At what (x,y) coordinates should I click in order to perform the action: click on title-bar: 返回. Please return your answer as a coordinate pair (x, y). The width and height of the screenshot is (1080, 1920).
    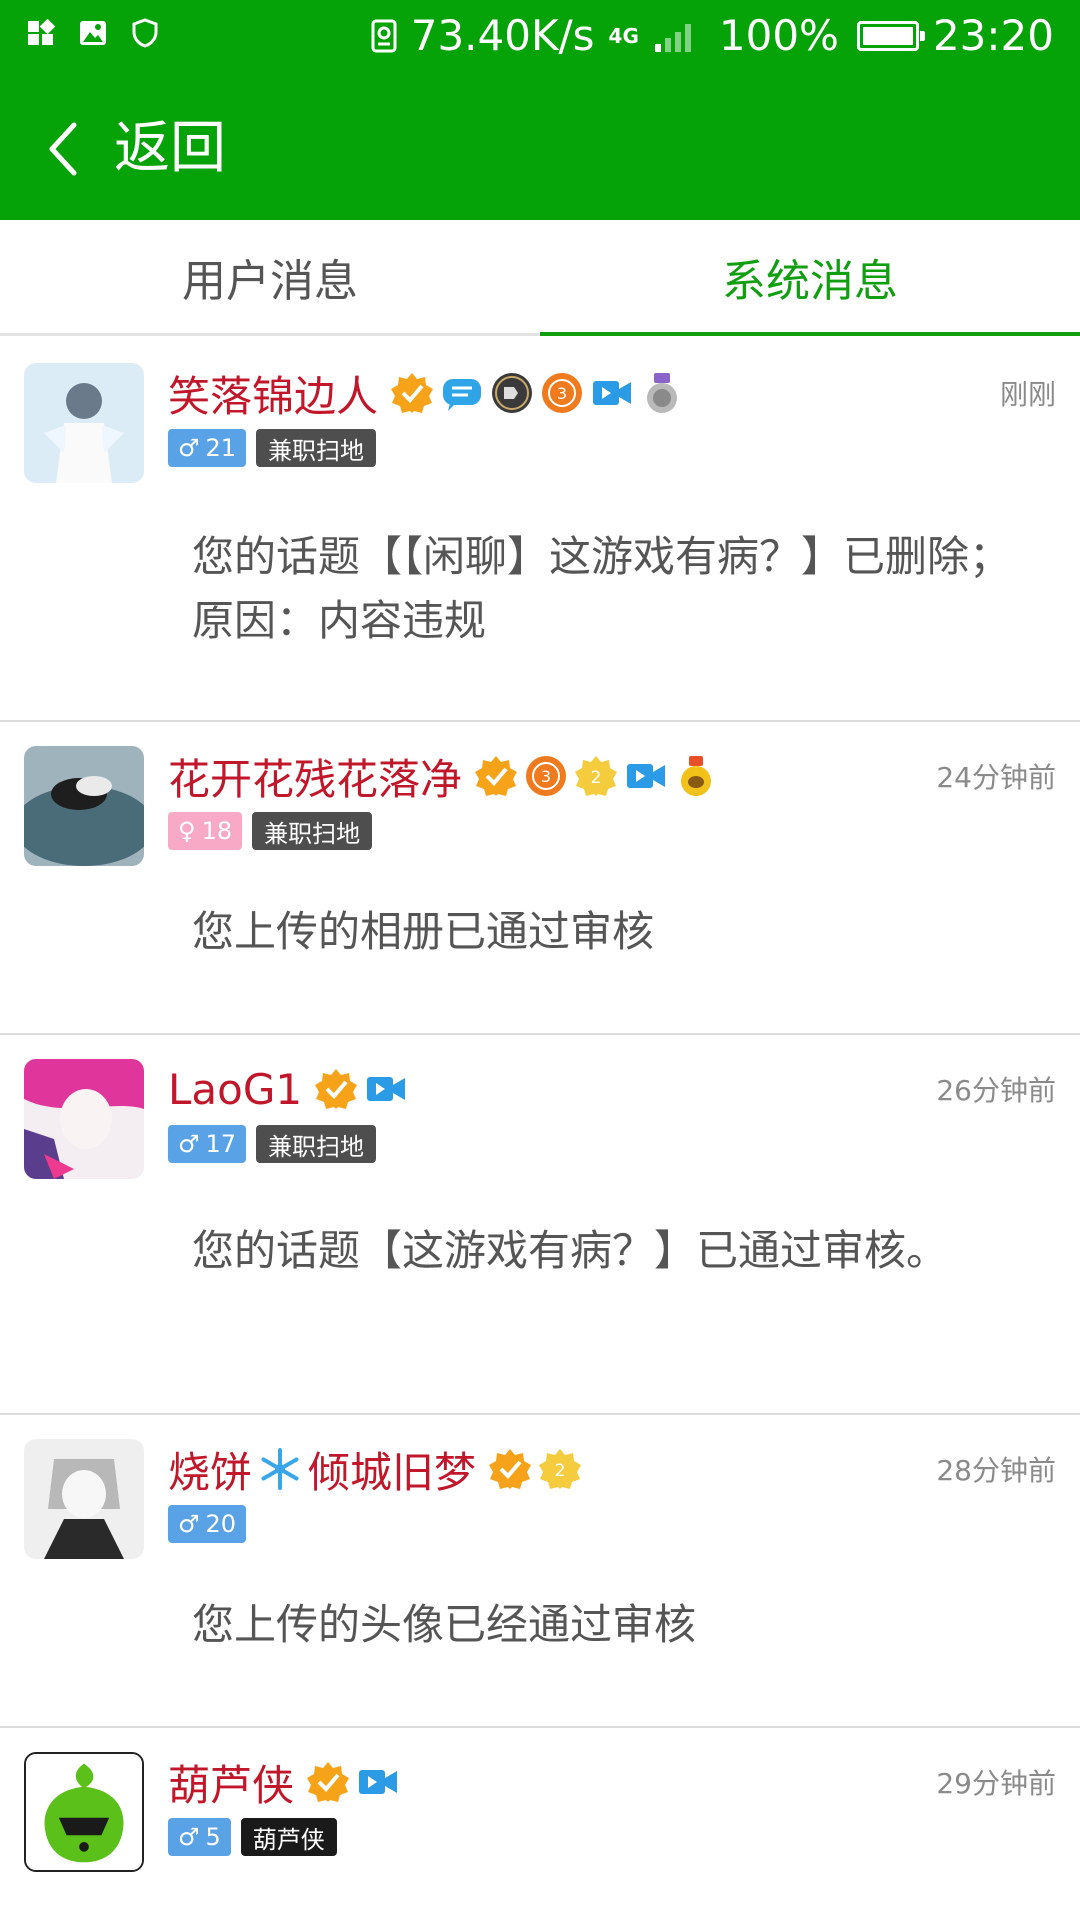
    Looking at the image, I should click on (540, 147).